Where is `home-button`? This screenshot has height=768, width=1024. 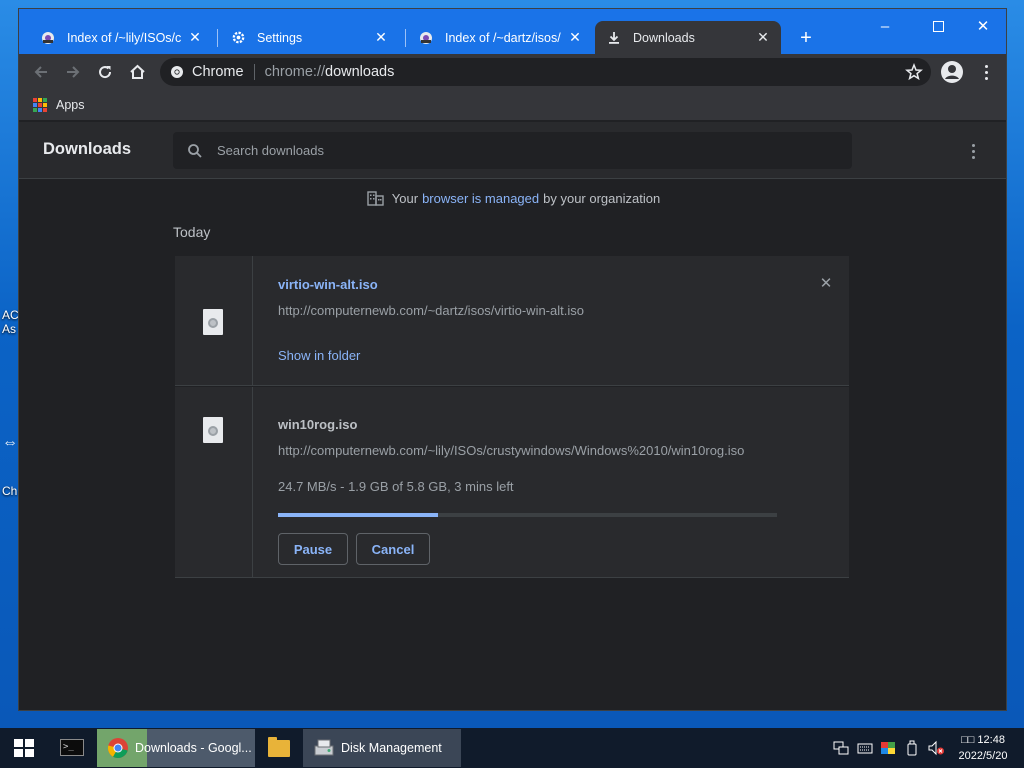 home-button is located at coordinates (137, 72).